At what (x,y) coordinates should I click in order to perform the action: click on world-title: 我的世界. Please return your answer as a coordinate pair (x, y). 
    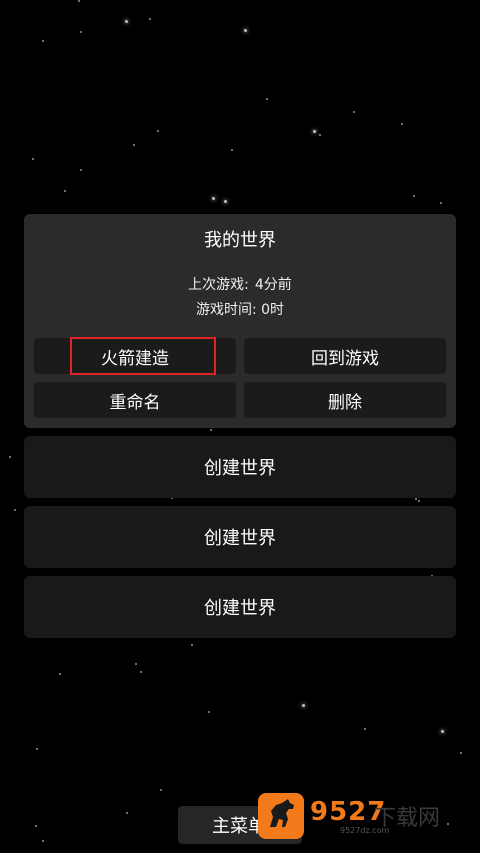
    Looking at the image, I should click on (240, 240).